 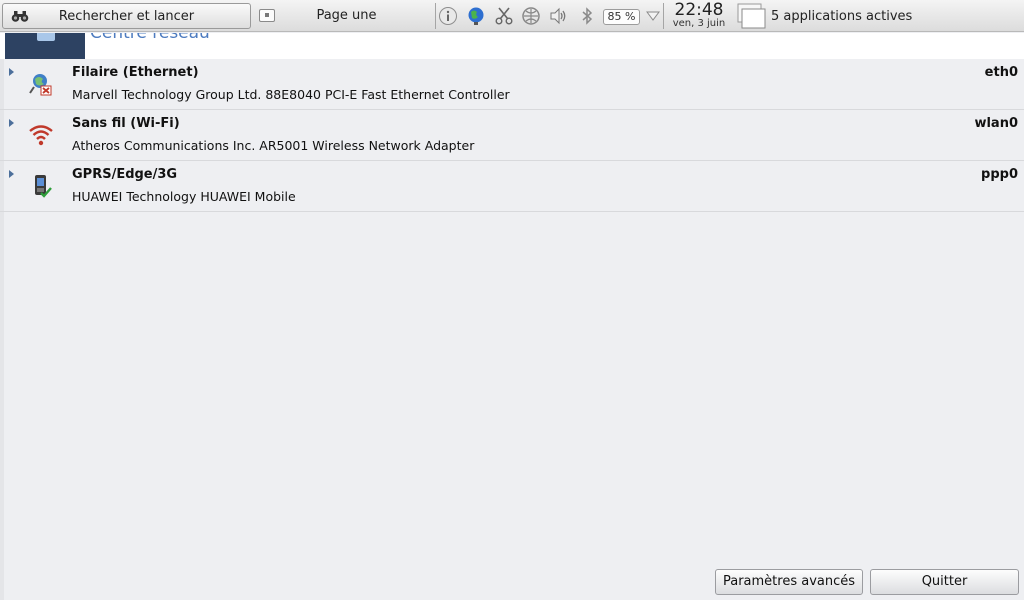 I want to click on scissors-icon, so click(x=504, y=16).